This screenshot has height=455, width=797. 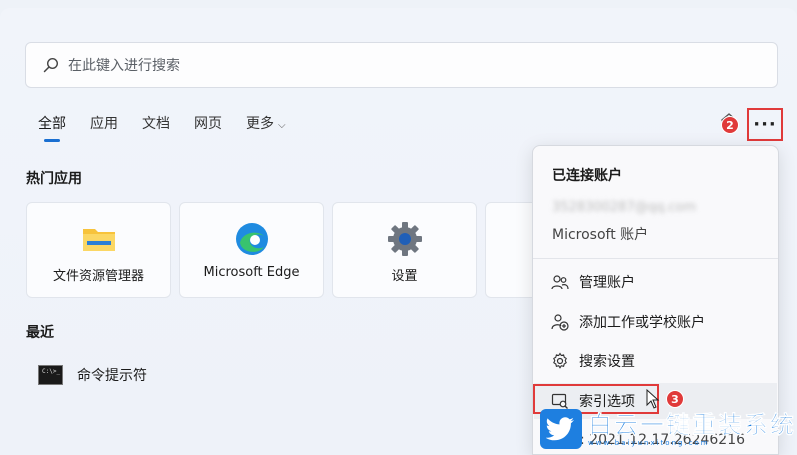 What do you see at coordinates (260, 124) in the screenshot?
I see `tab-more-label: 更多` at bounding box center [260, 124].